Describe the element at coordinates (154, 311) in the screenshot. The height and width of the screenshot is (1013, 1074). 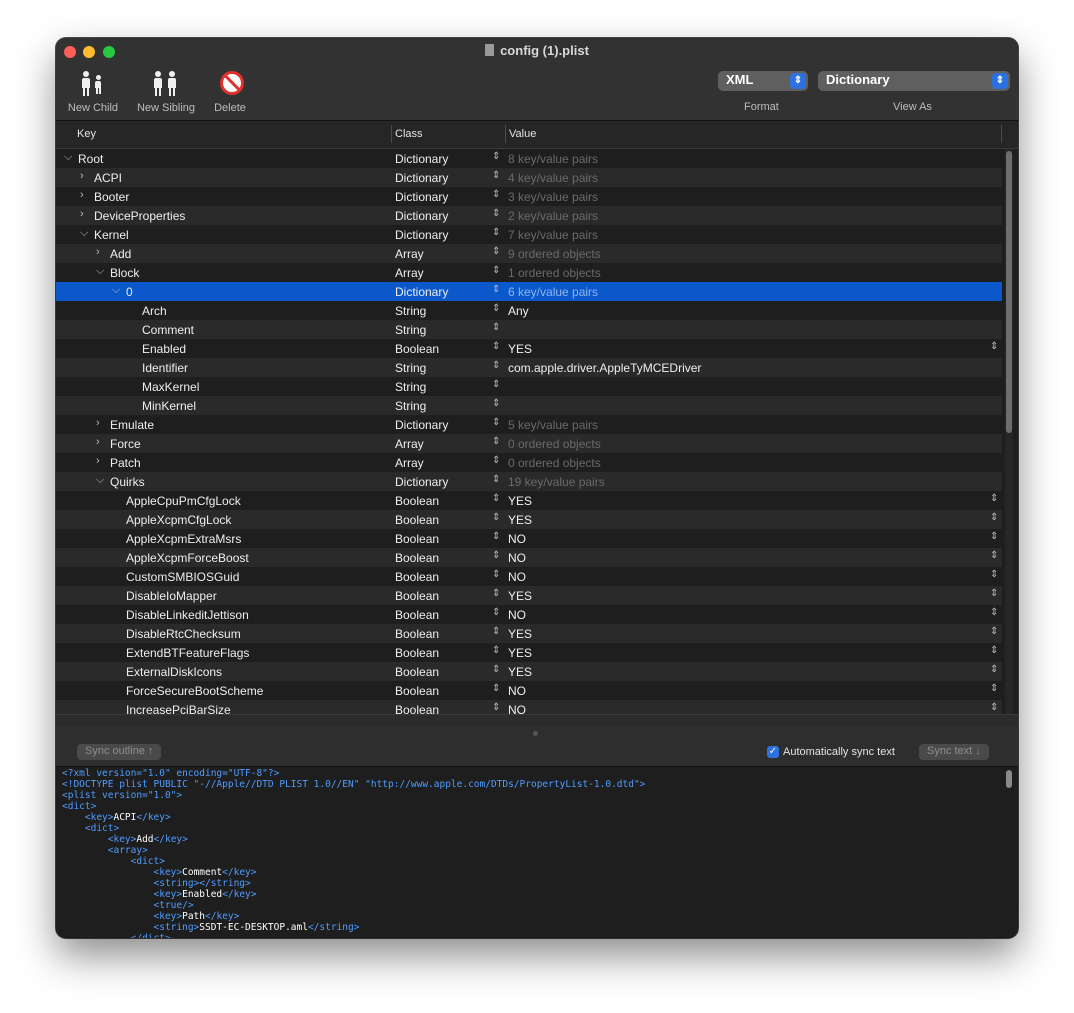
I see `row-key: Arch` at that location.